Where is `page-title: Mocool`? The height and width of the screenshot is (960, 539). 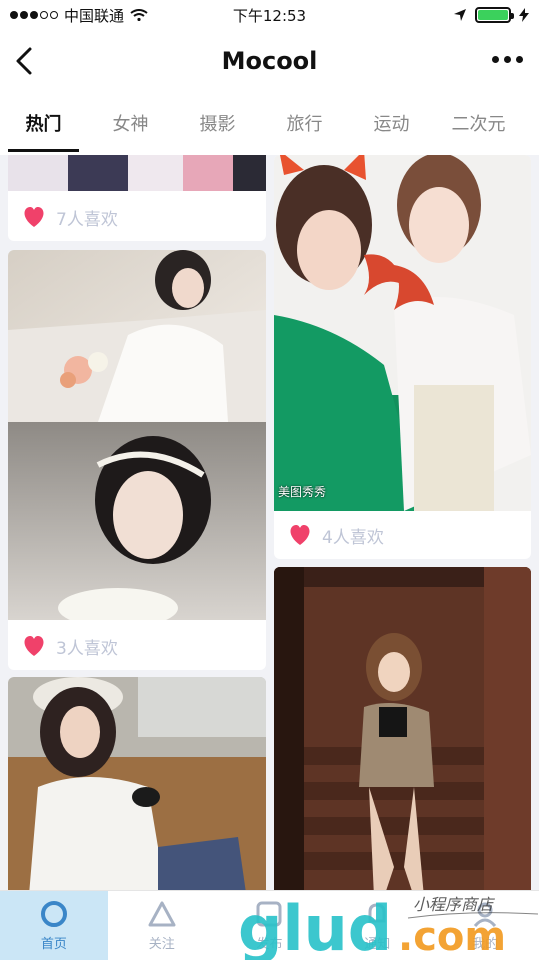
page-title: Mocool is located at coordinates (269, 61).